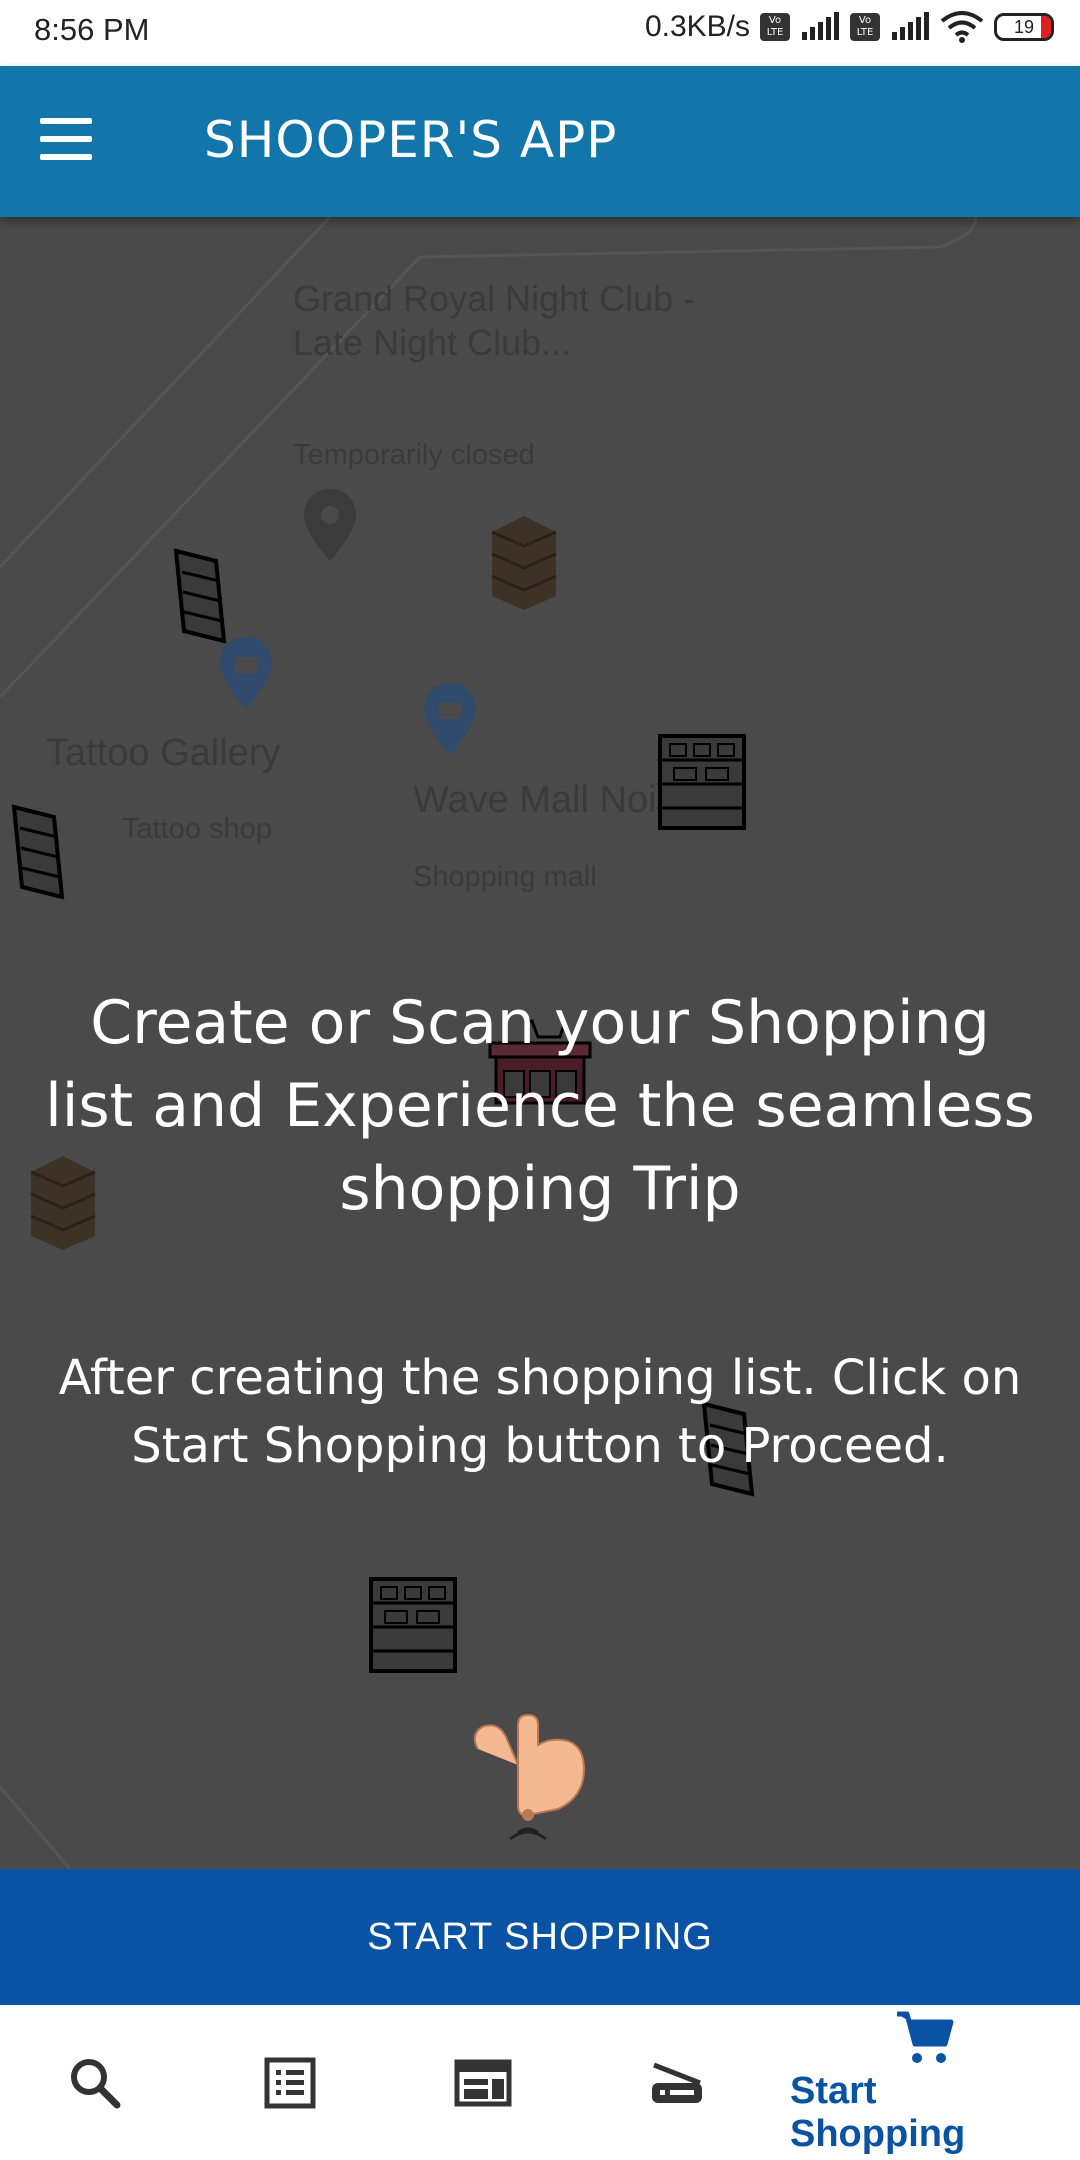  I want to click on bottom-navigation: Start Shopping, so click(540, 2082).